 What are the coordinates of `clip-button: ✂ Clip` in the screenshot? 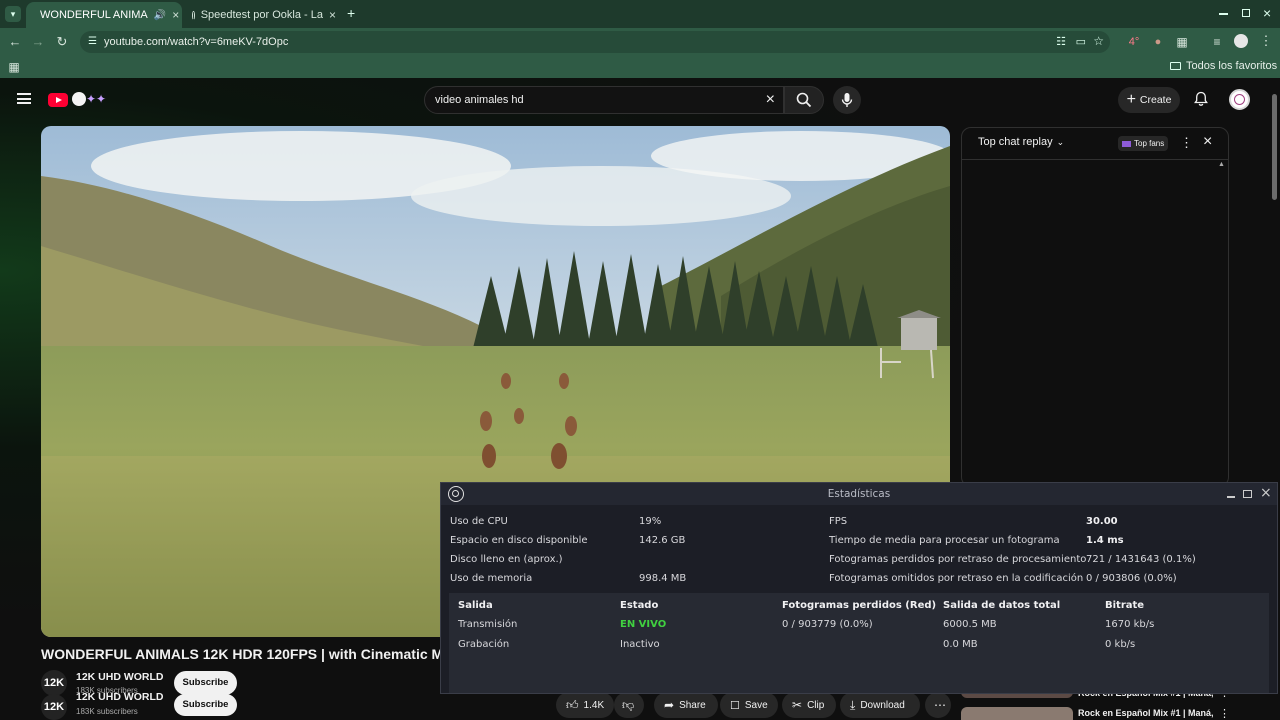 It's located at (809, 705).